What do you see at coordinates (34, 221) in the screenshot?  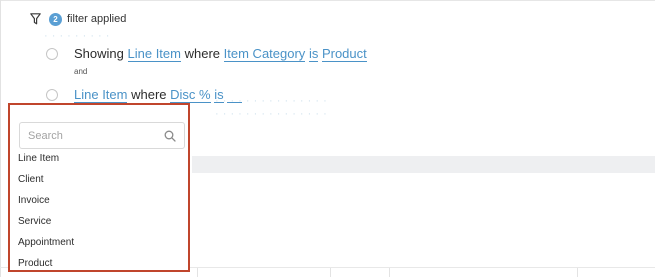 I see `dropdown-item-service: Service` at bounding box center [34, 221].